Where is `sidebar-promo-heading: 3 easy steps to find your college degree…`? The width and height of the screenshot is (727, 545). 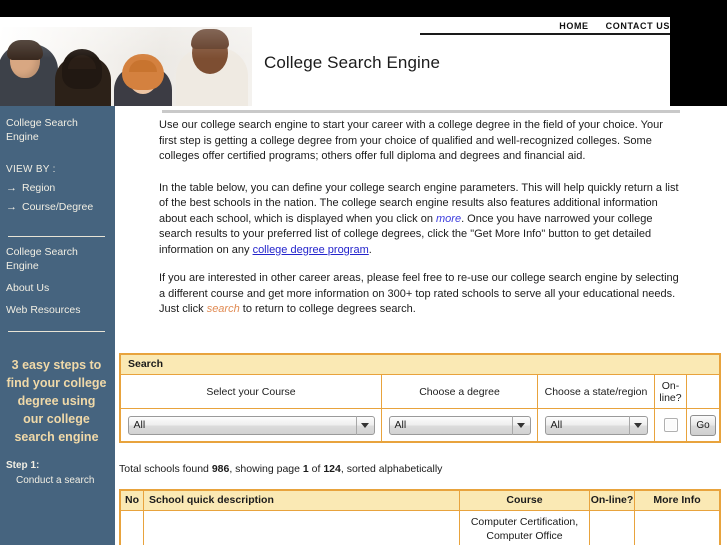 sidebar-promo-heading: 3 easy steps to find your college degree… is located at coordinates (56, 401).